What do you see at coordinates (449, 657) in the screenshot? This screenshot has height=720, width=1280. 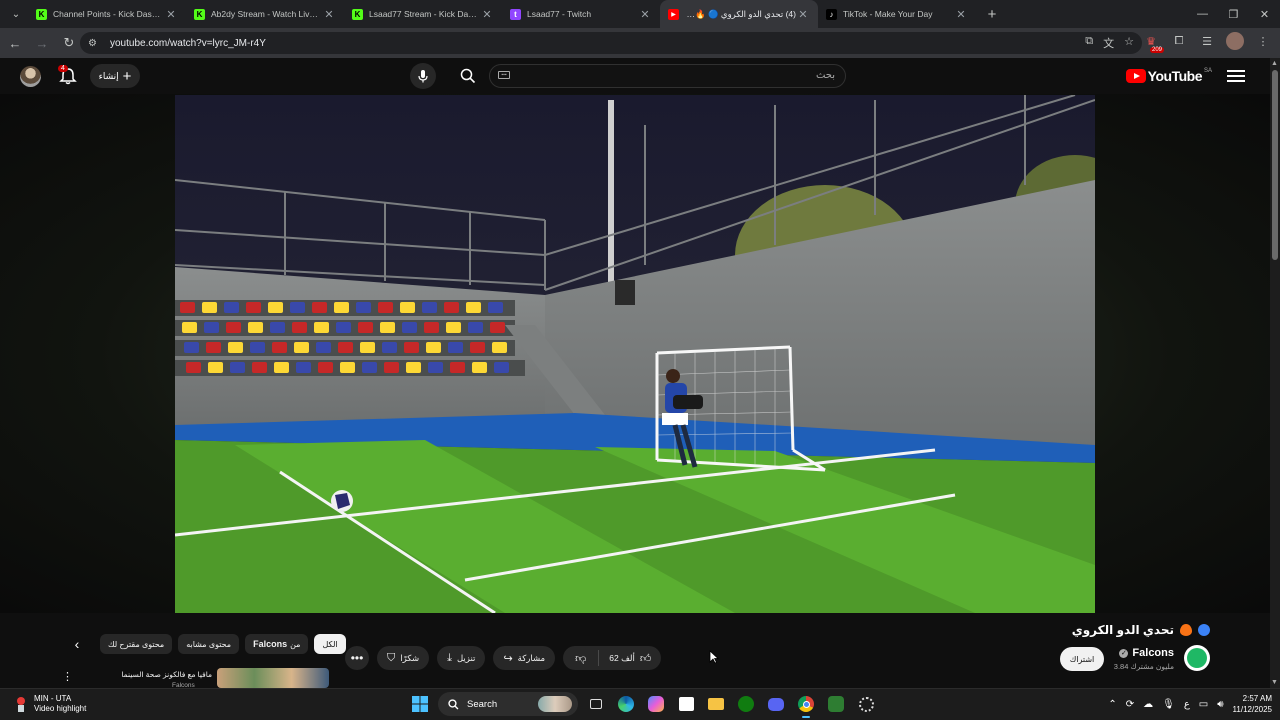 I see `download-icon: ⤓` at bounding box center [449, 657].